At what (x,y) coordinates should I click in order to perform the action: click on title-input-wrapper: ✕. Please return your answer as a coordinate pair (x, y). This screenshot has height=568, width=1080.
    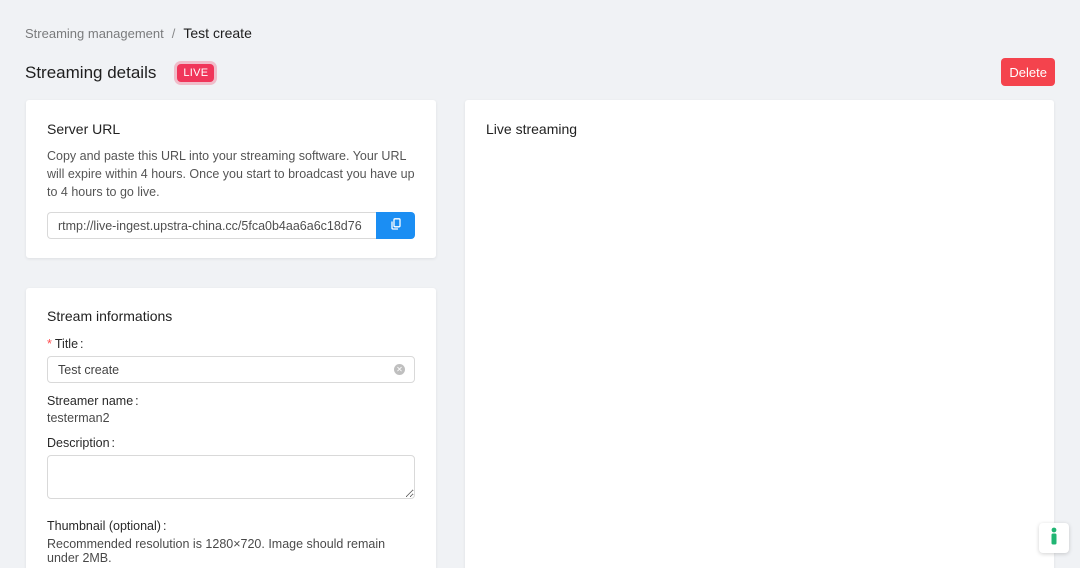
    Looking at the image, I should click on (231, 369).